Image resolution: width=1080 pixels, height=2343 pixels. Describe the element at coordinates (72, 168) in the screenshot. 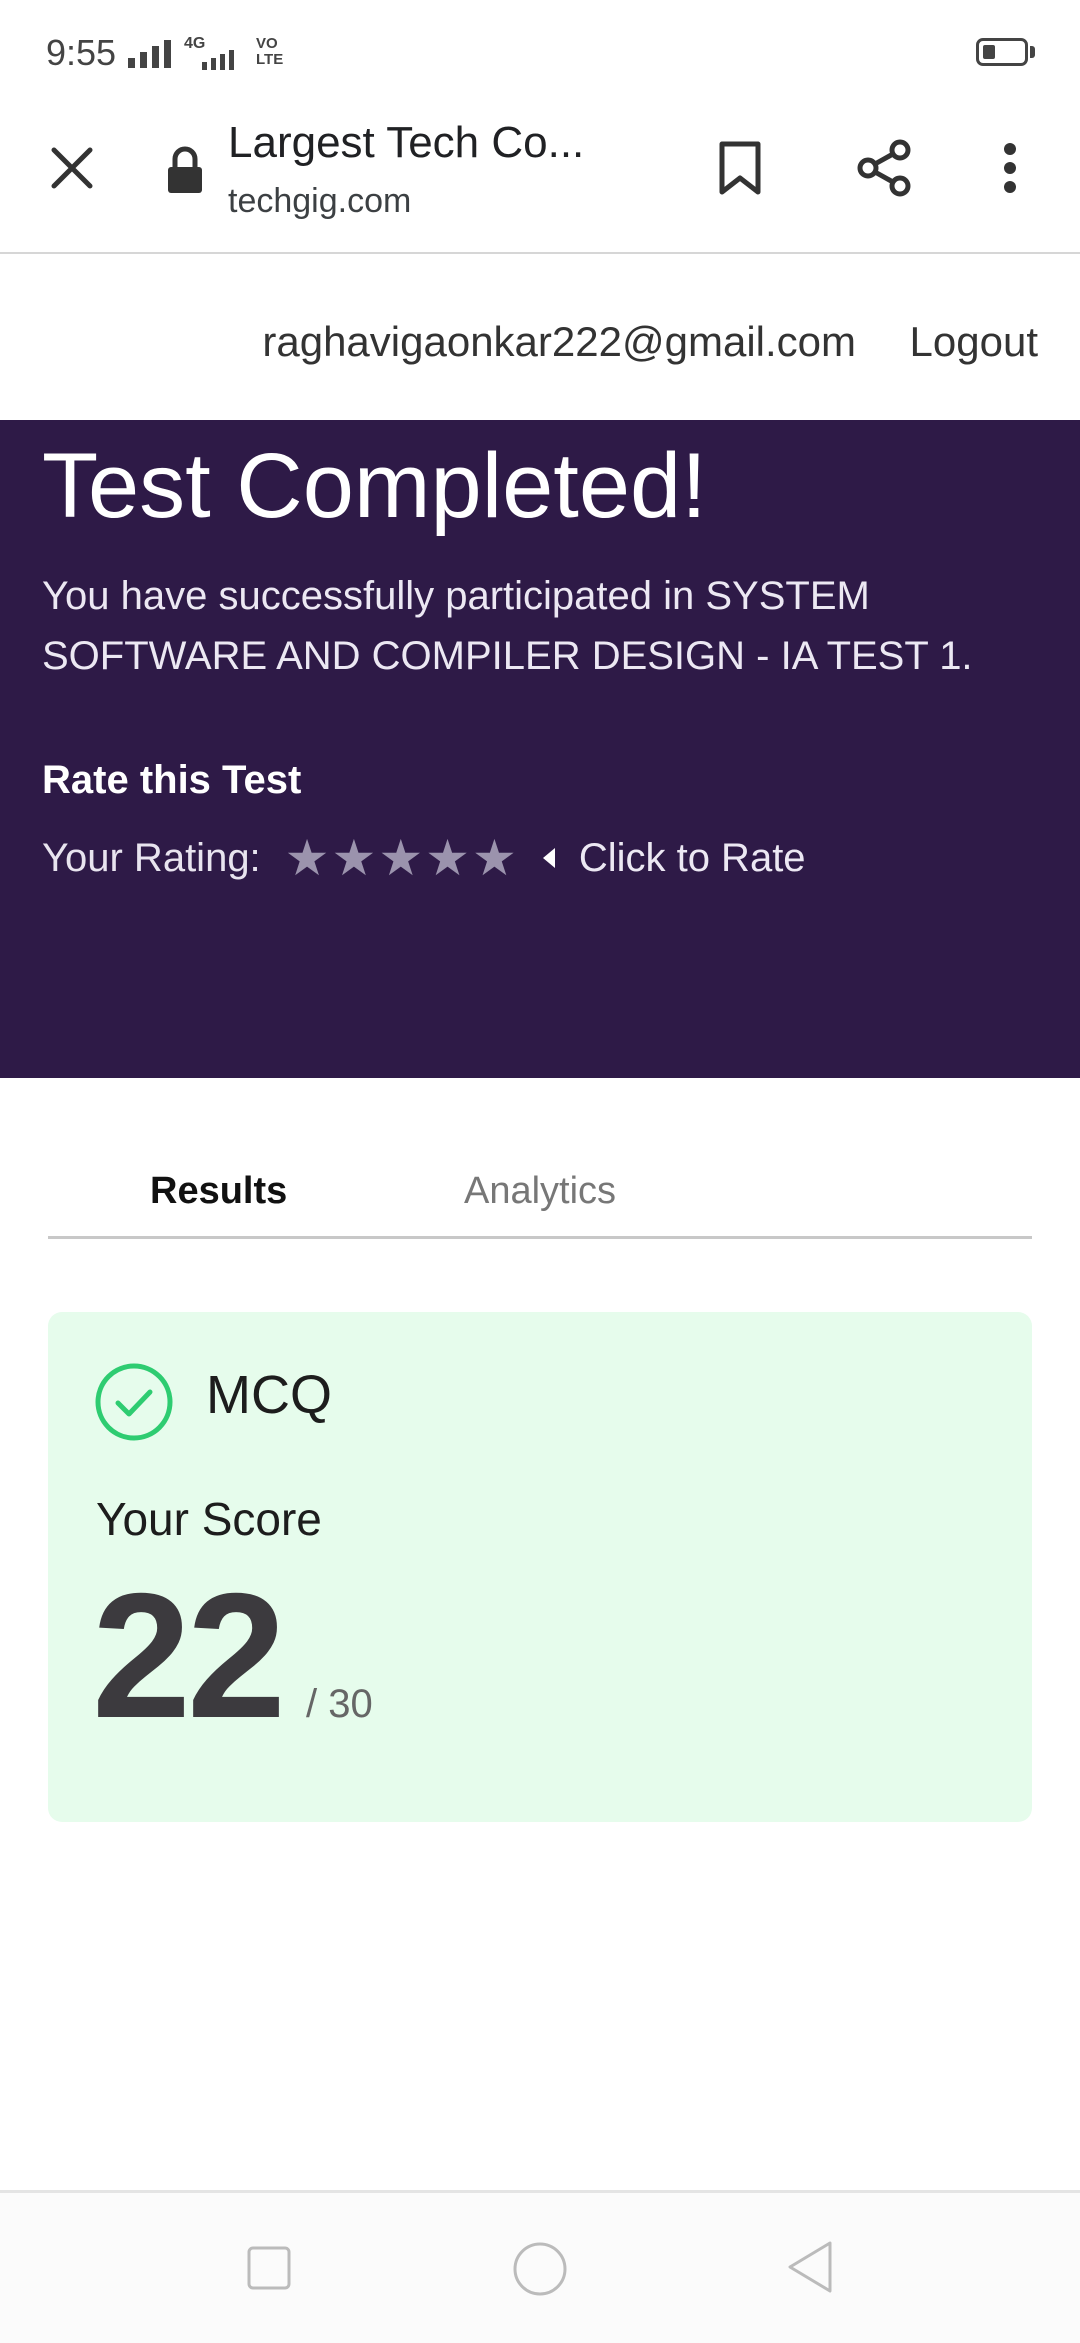

I see `close-icon` at that location.